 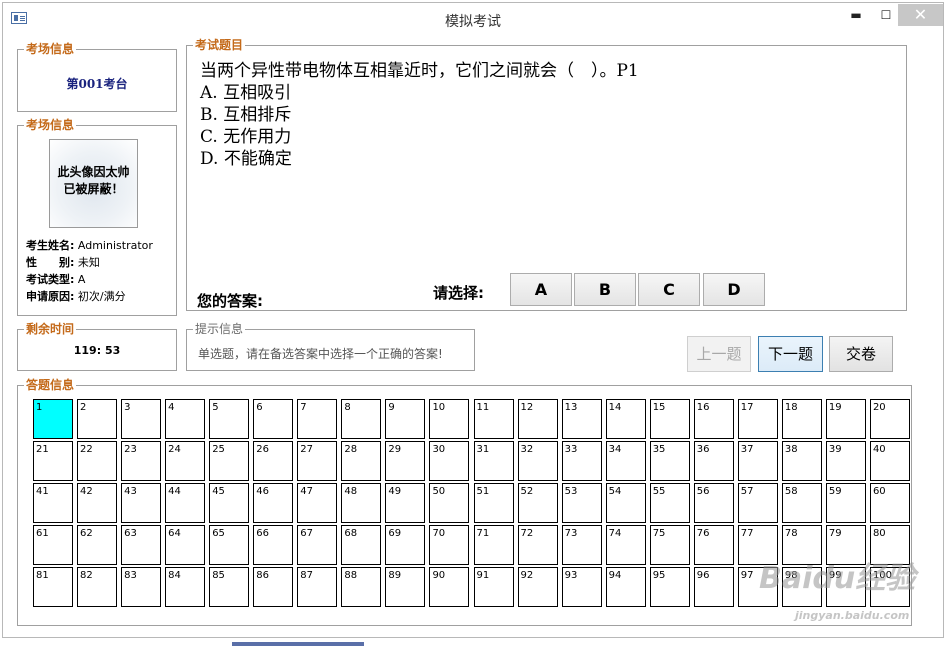 I want to click on answer-c-button: C, so click(x=669, y=289).